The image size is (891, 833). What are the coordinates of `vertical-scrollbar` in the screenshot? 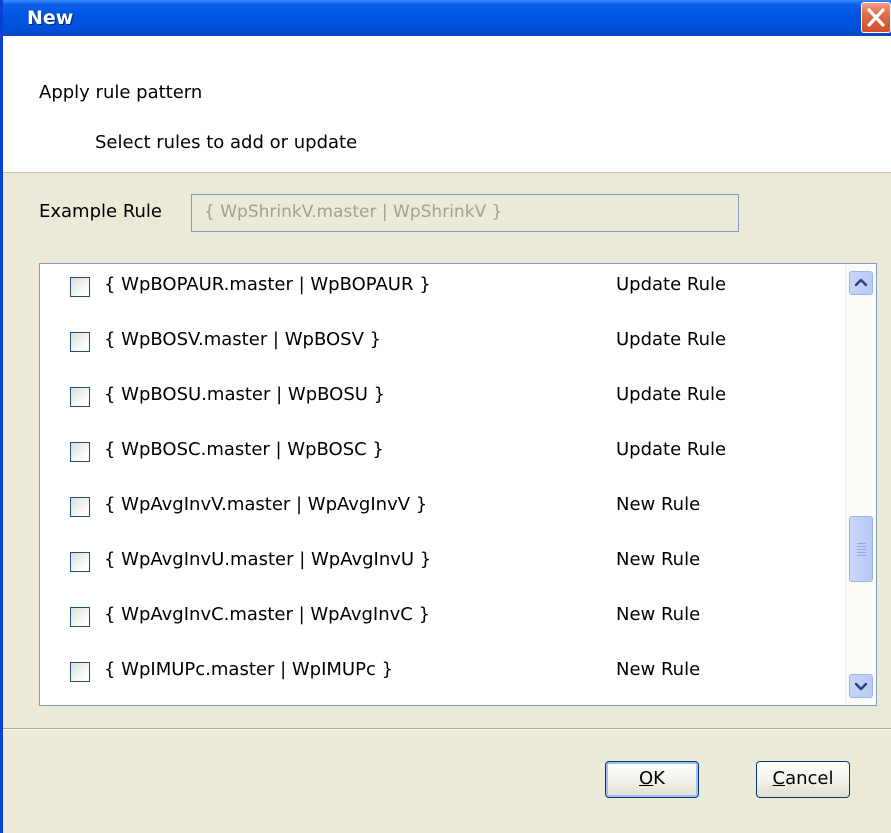 It's located at (860, 484).